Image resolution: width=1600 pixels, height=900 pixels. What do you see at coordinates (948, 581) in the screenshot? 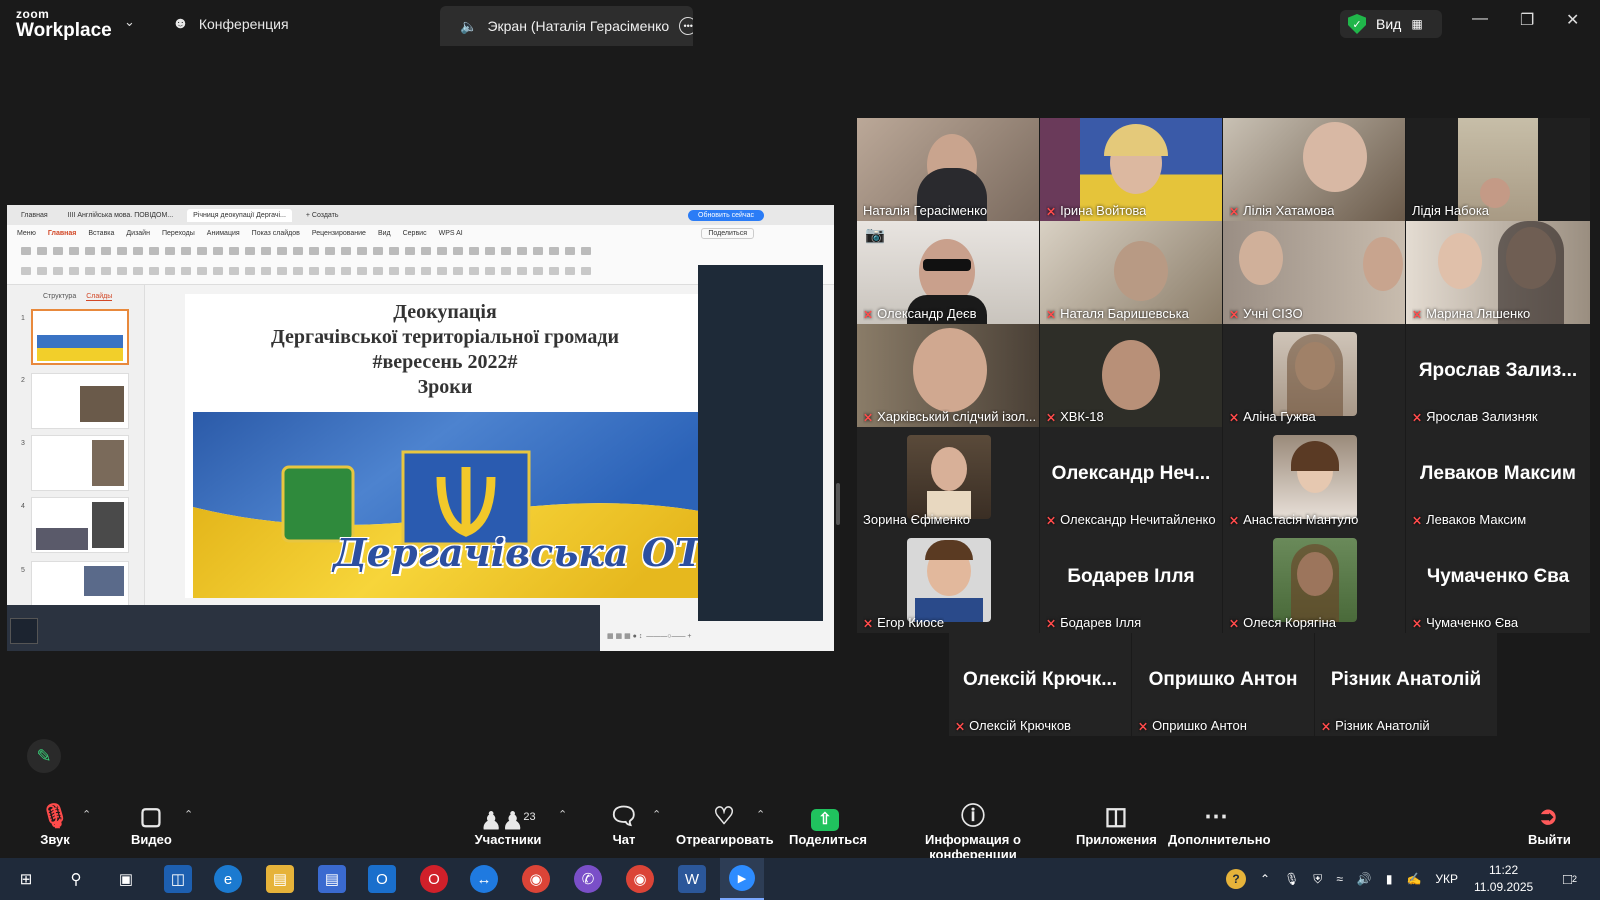
I see `participant-tile: ⨯ Егор Киосе` at bounding box center [948, 581].